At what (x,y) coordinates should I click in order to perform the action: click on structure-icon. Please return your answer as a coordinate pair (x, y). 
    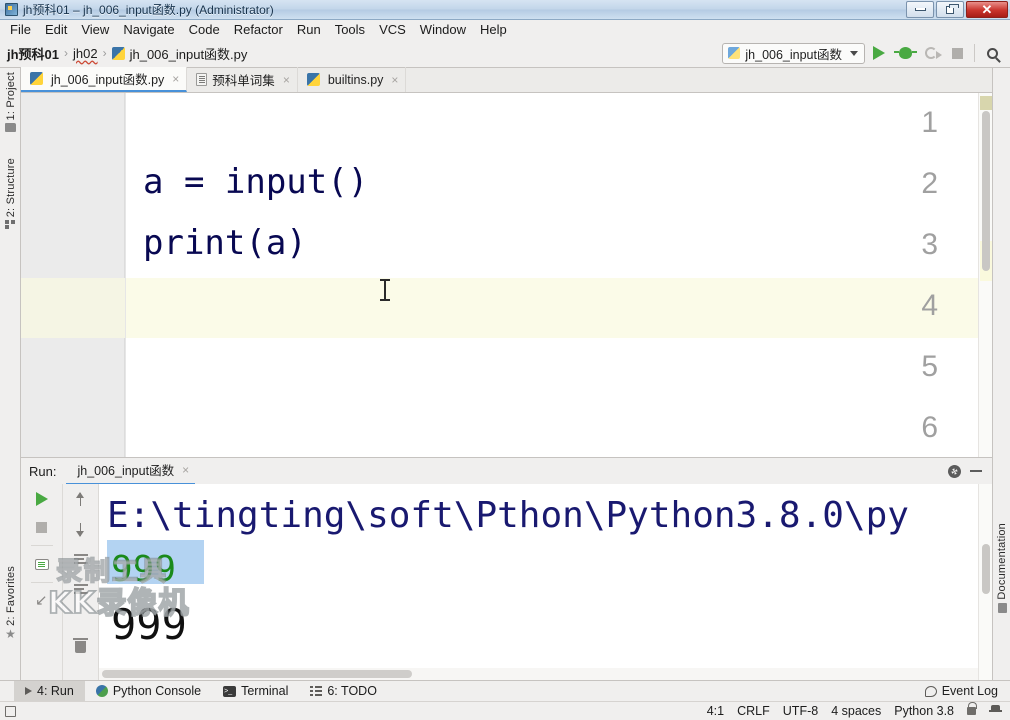
    Looking at the image, I should click on (10, 225).